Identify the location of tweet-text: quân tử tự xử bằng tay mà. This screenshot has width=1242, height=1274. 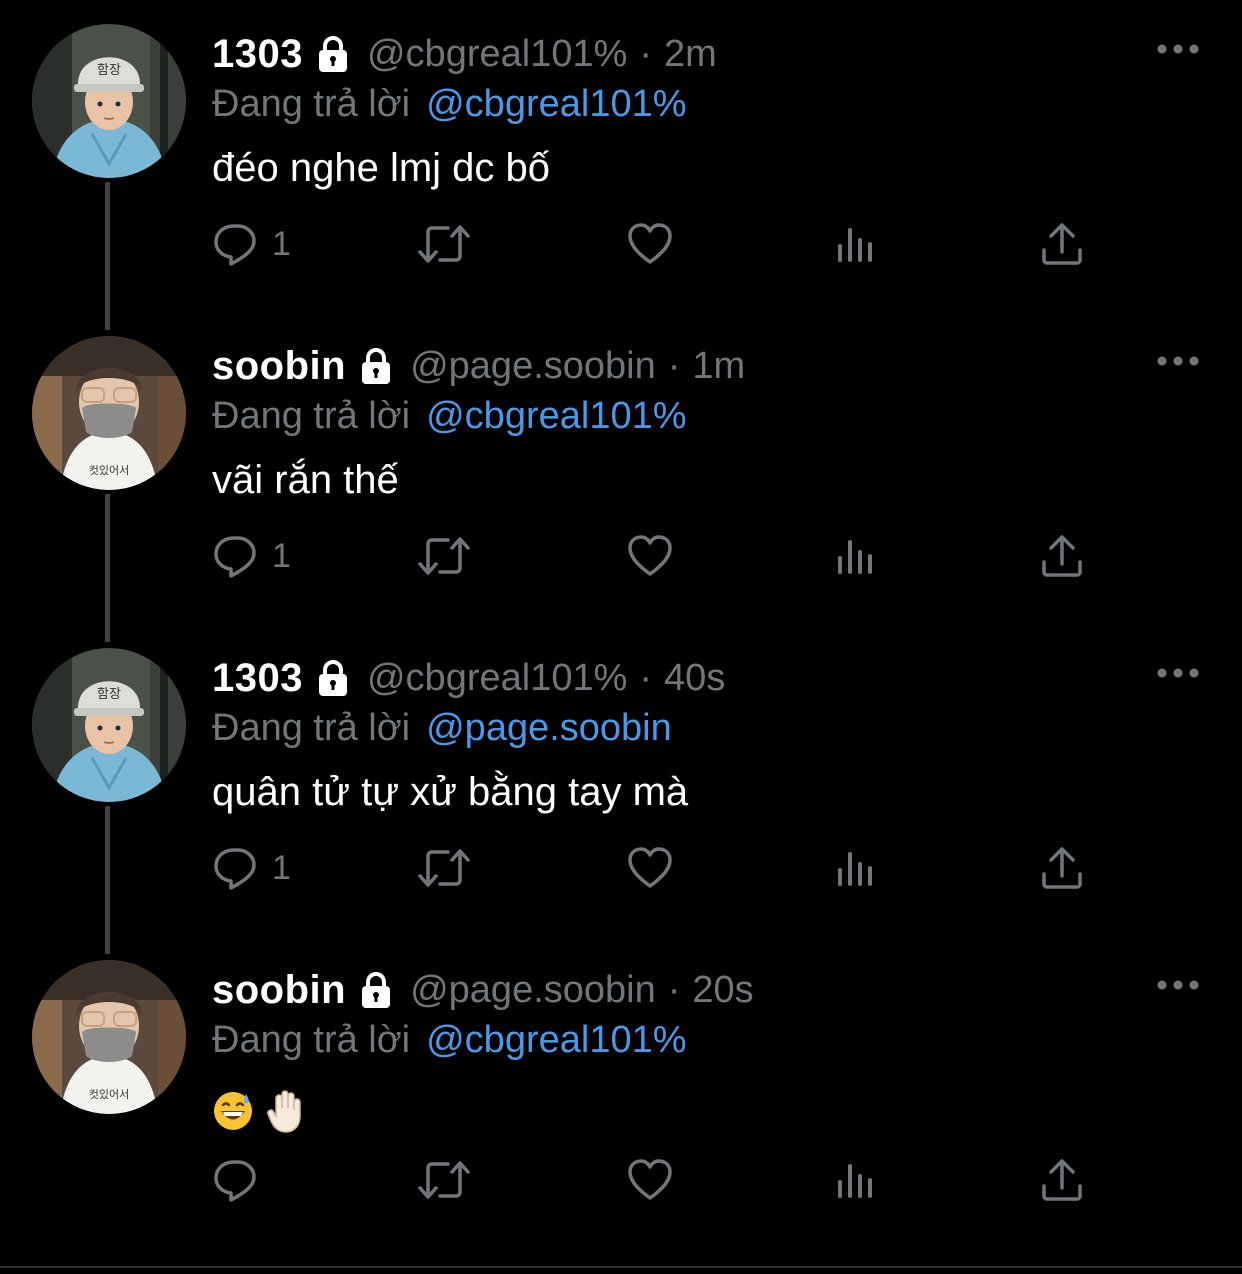
(450, 792).